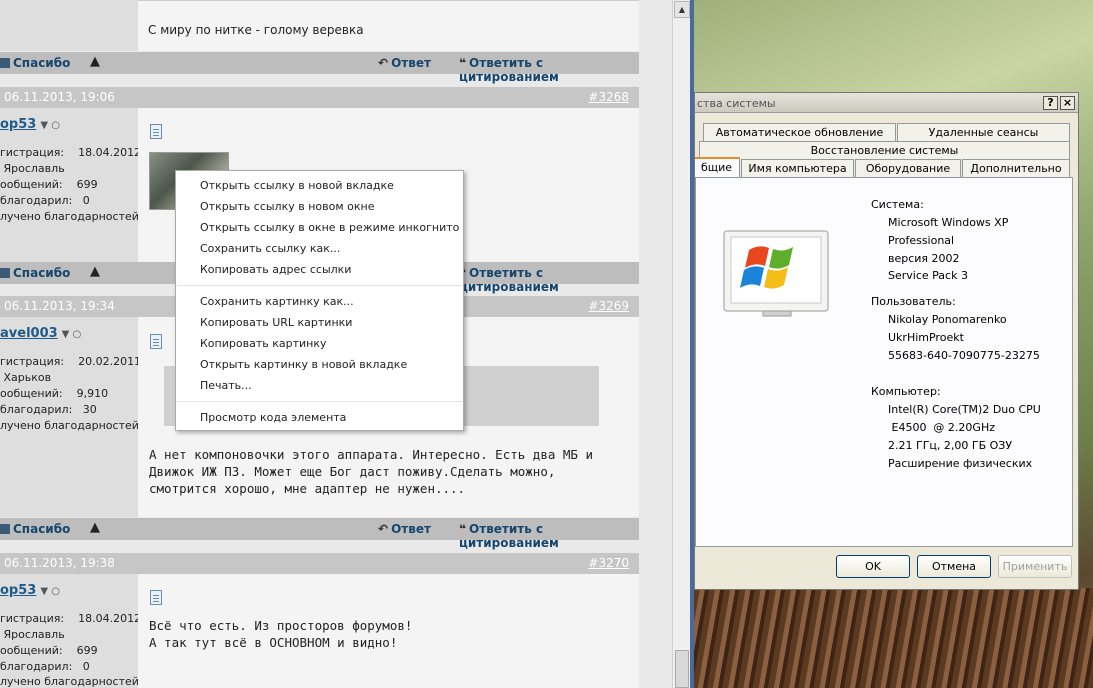  Describe the element at coordinates (797, 168) in the screenshot. I see `tab-computer-name: Имя компьютера` at that location.